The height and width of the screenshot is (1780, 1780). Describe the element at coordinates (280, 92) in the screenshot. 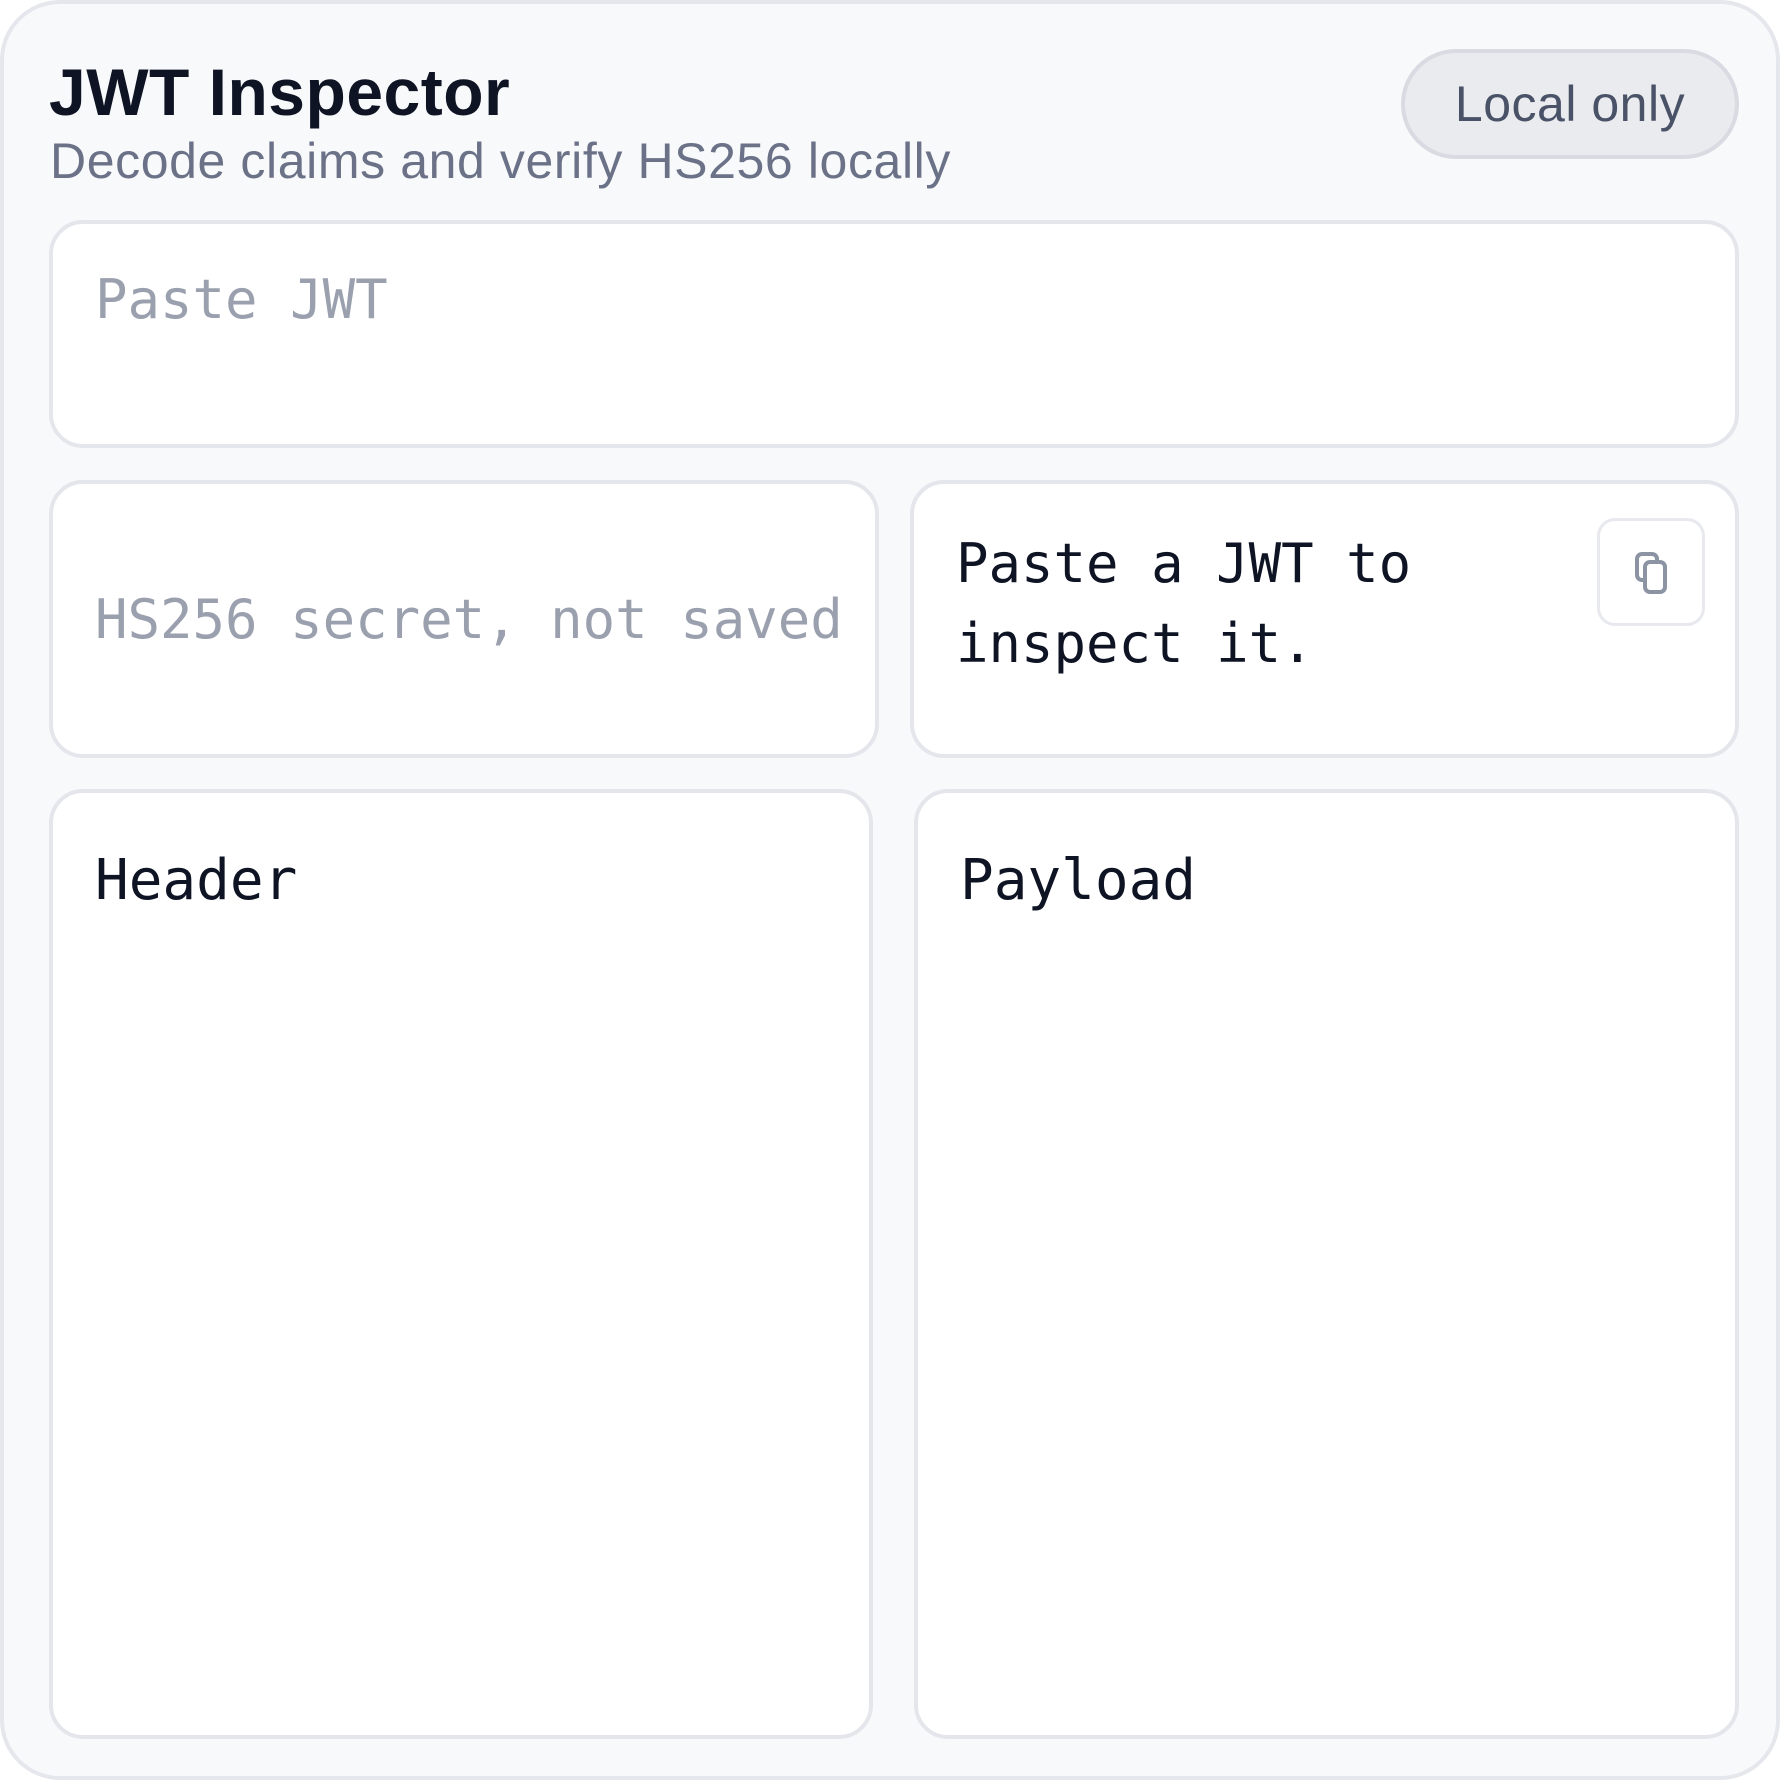

I see `app-title: JWT Inspector` at that location.